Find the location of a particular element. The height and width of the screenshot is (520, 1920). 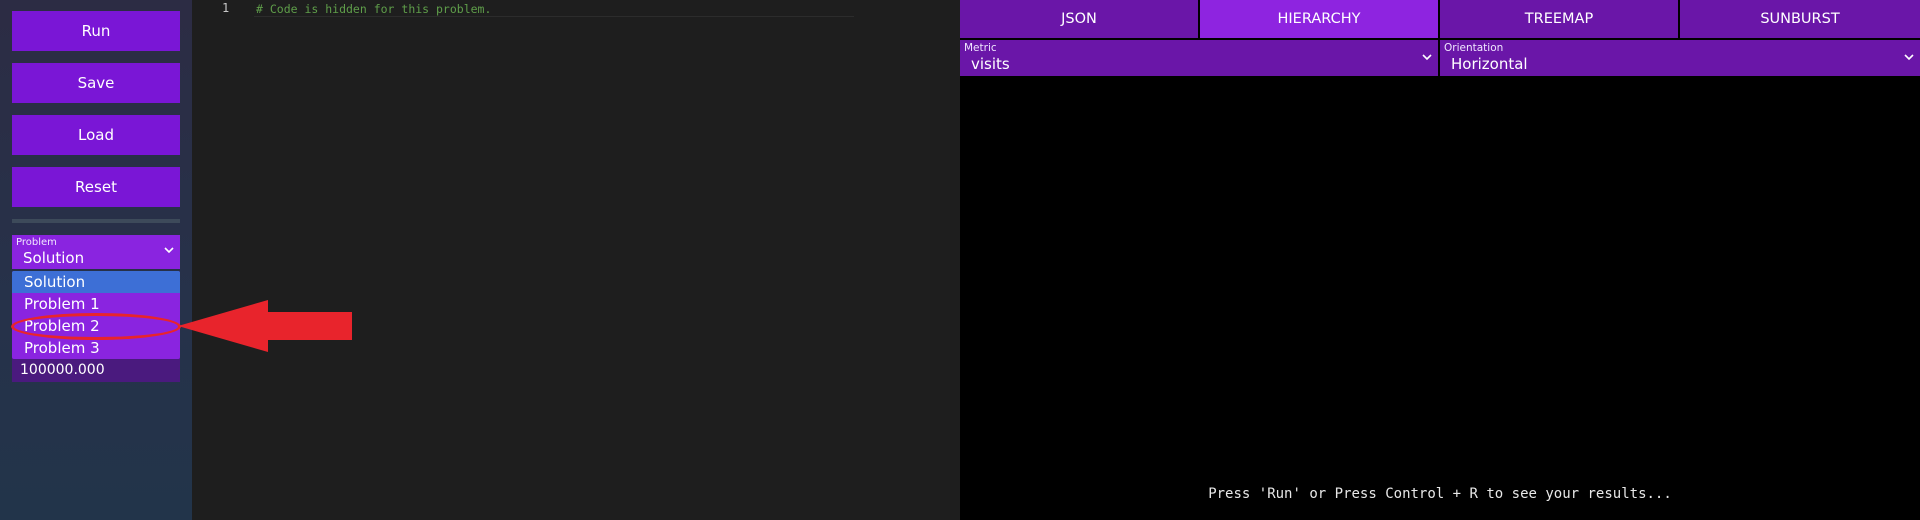

metric-value: visits is located at coordinates (990, 64).